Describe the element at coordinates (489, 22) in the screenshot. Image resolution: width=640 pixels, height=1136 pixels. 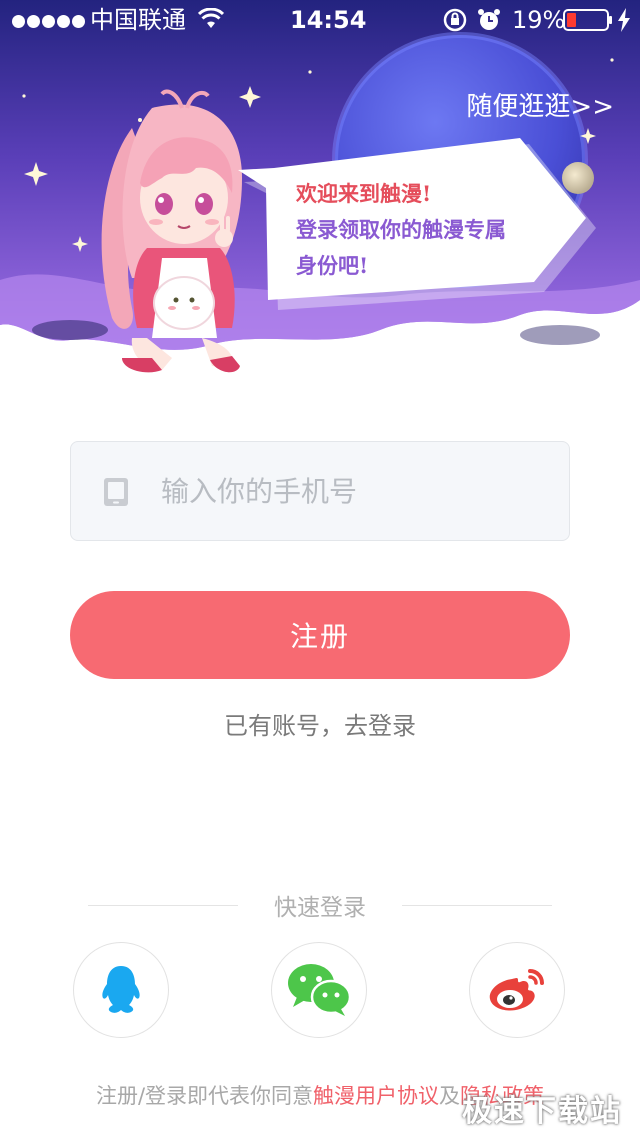
I see `alarm-icon` at that location.